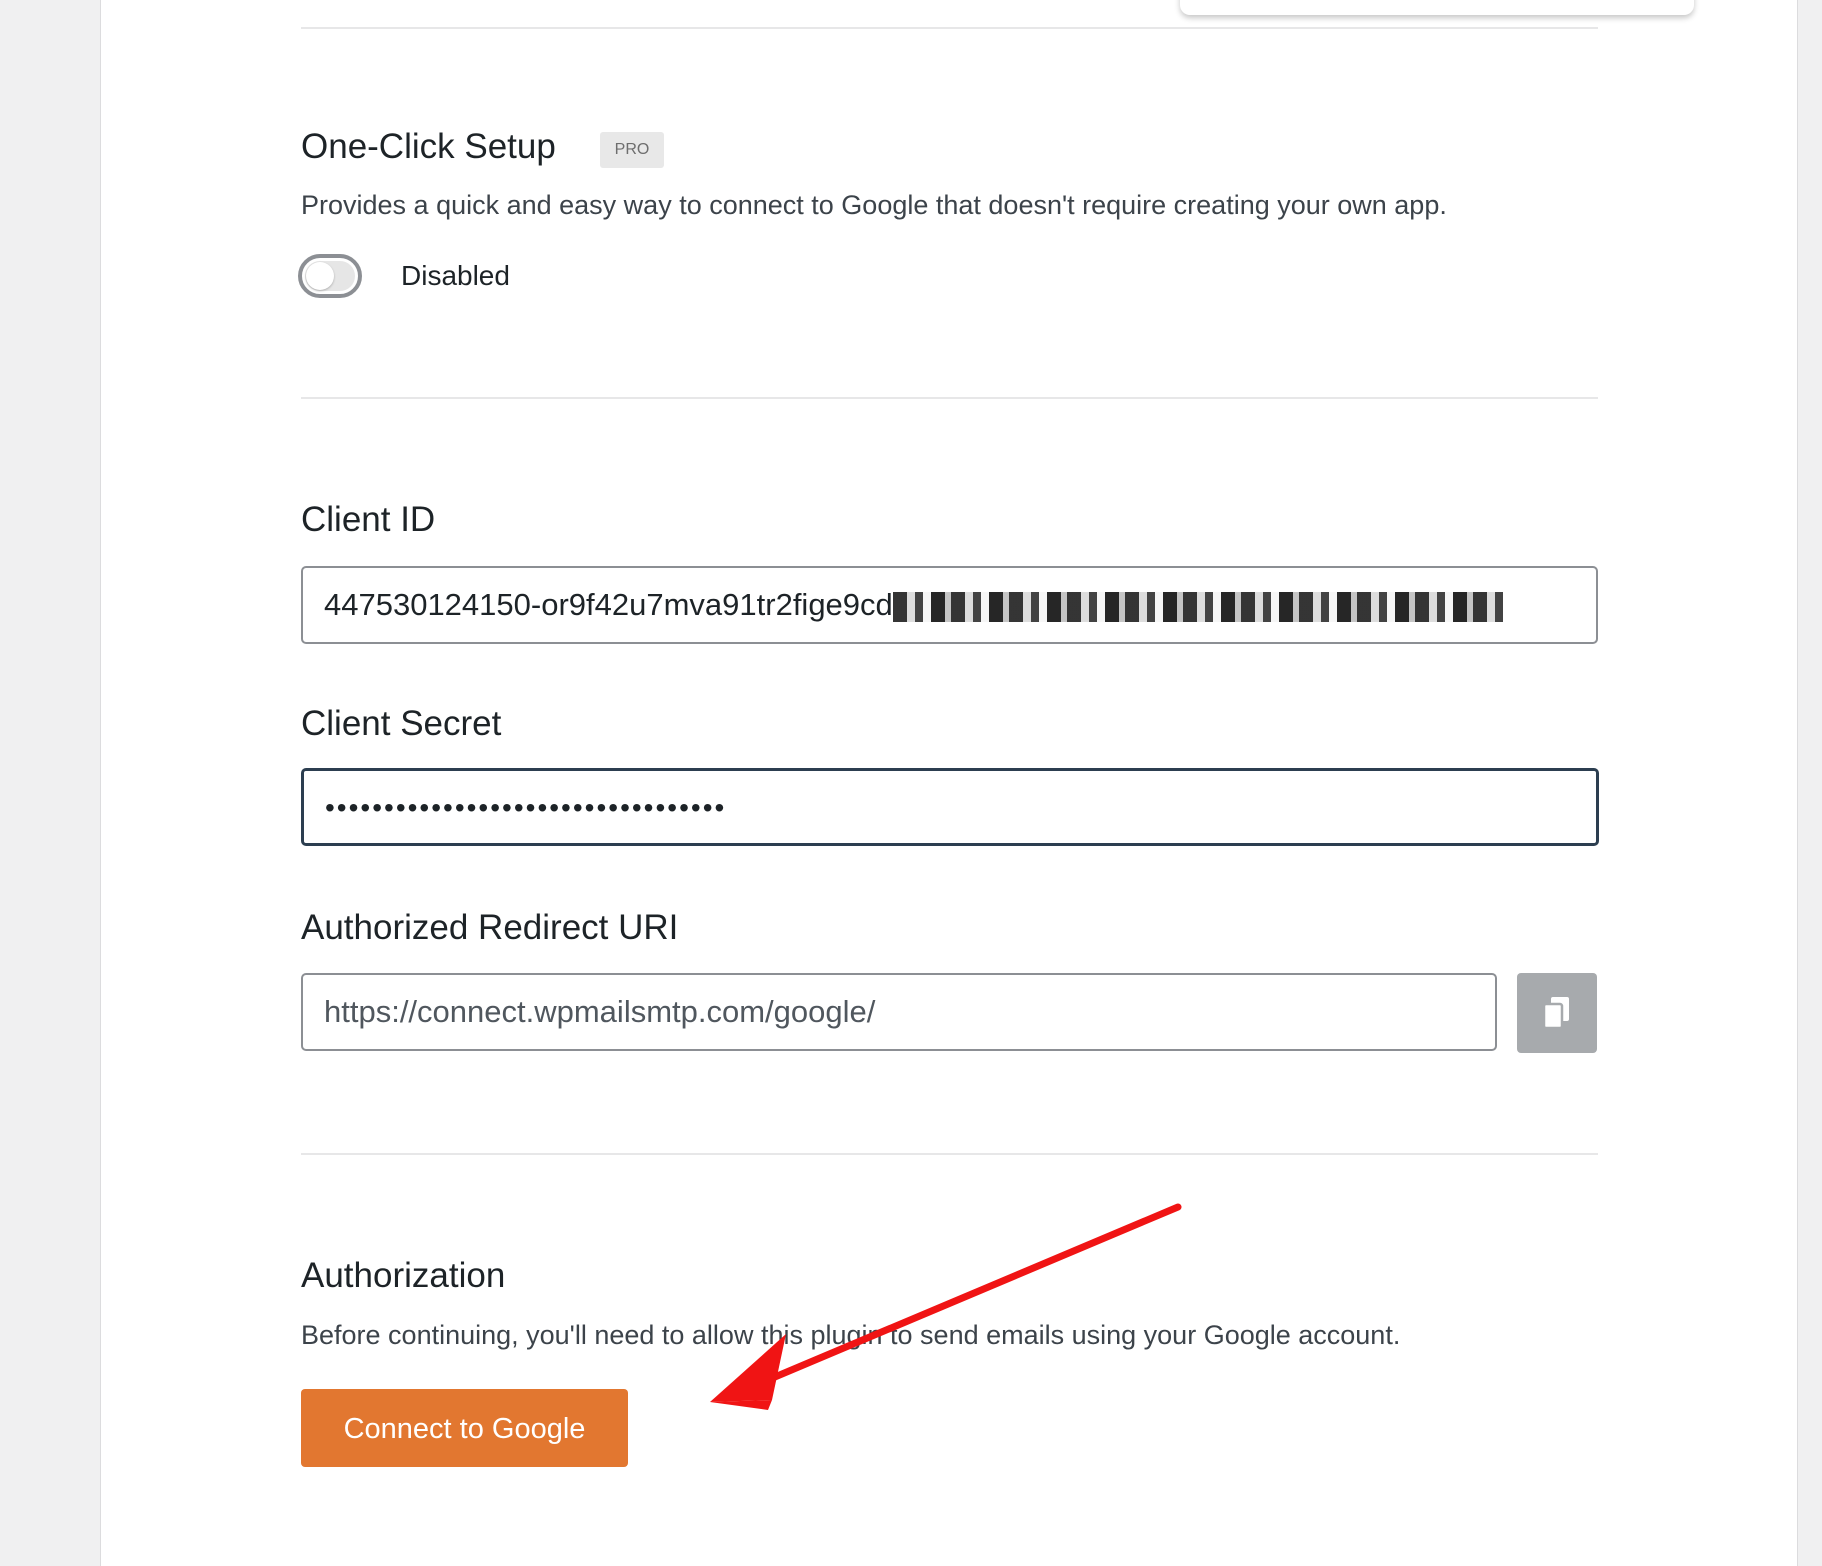  What do you see at coordinates (455, 275) in the screenshot?
I see `toggle-status-label: Disabled` at bounding box center [455, 275].